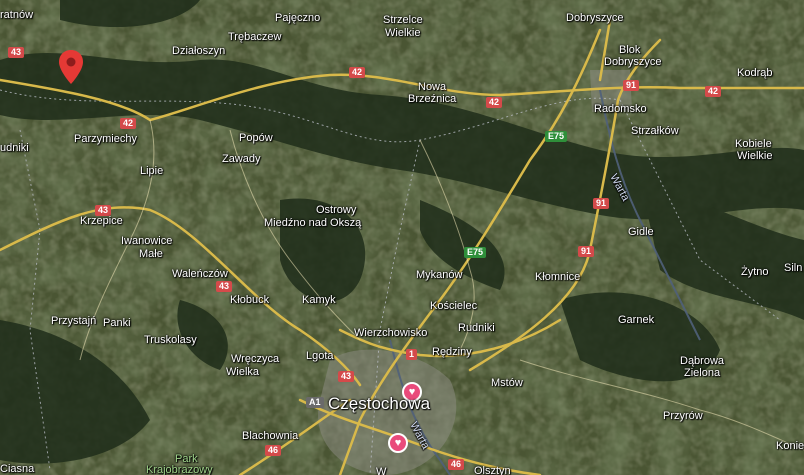  I want to click on city-label-czestochowa: Częstochowa, so click(379, 404).